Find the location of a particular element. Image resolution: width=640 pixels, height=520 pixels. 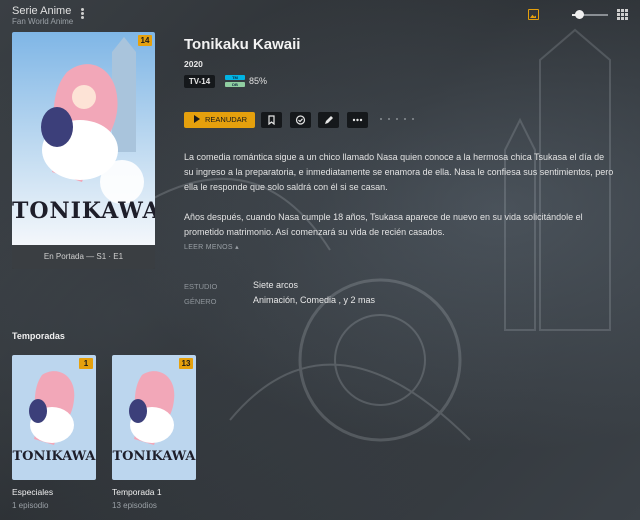

genre-label: GÉNERO is located at coordinates (200, 301).